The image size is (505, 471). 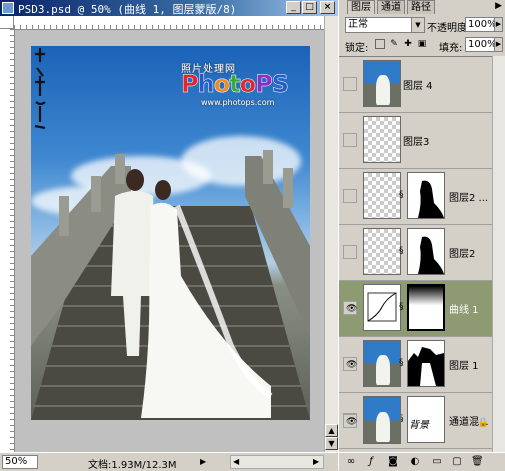 What do you see at coordinates (7, 240) in the screenshot?
I see `vertical-ruler` at bounding box center [7, 240].